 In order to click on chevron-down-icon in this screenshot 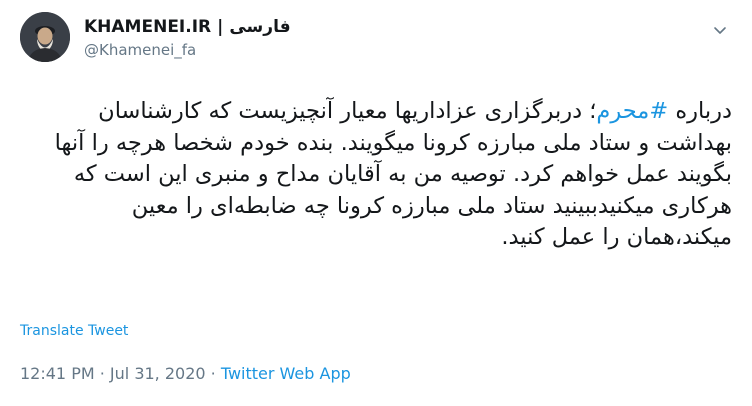, I will do `click(720, 30)`.